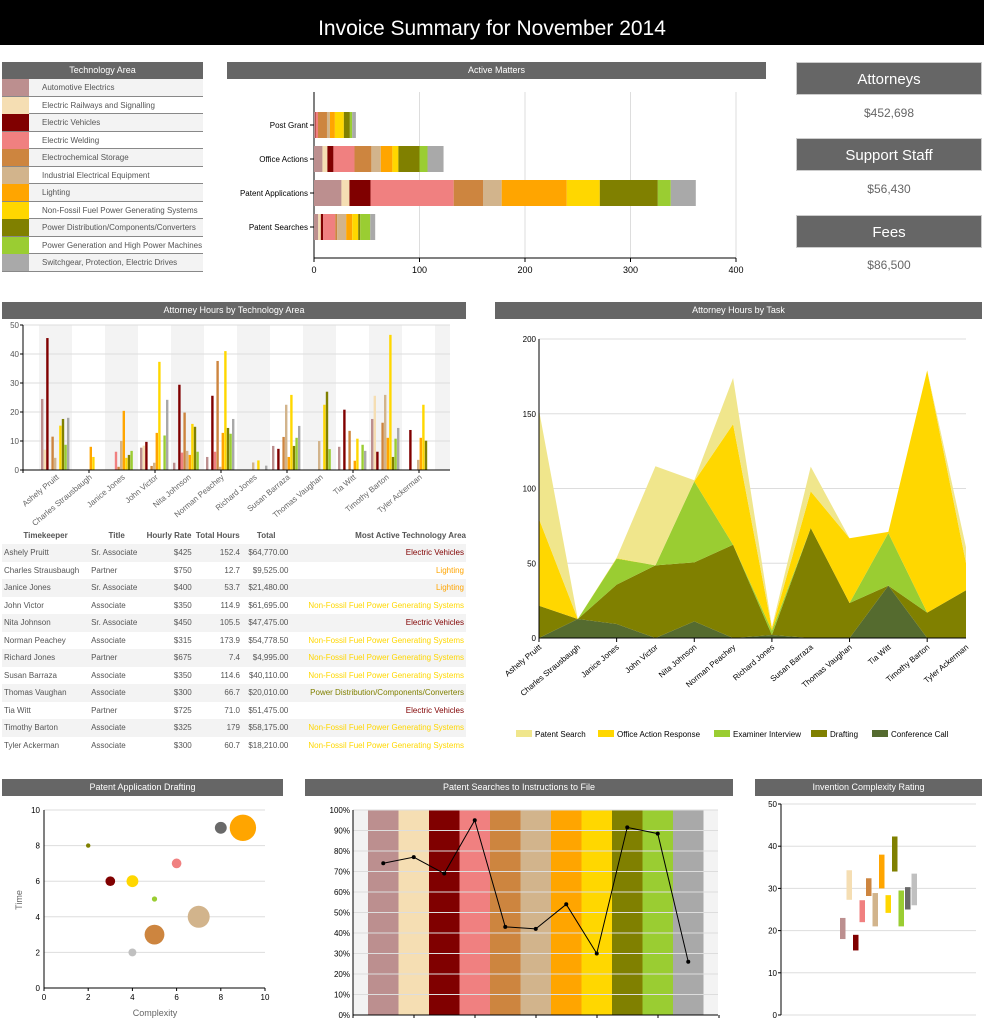  Describe the element at coordinates (378, 693) in the screenshot. I see `tech-area-cell: Power Distribution/Components/Converters` at that location.